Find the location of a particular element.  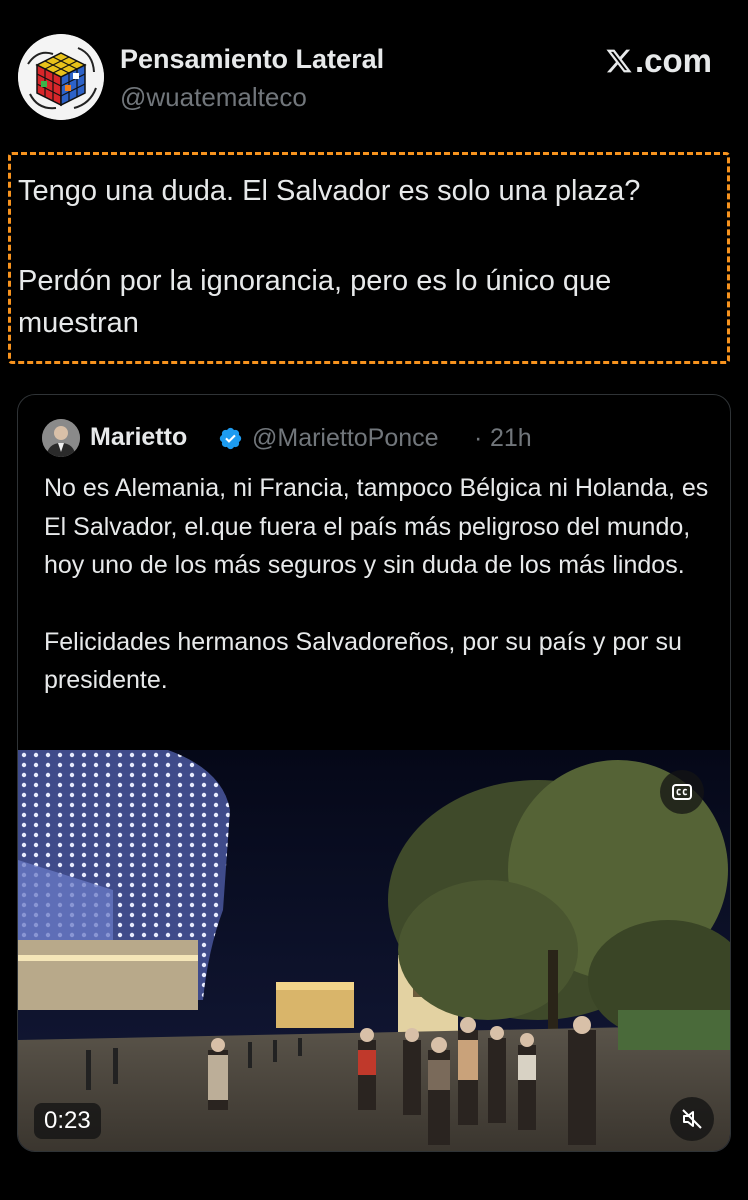

verified-badge-icon is located at coordinates (230, 438).